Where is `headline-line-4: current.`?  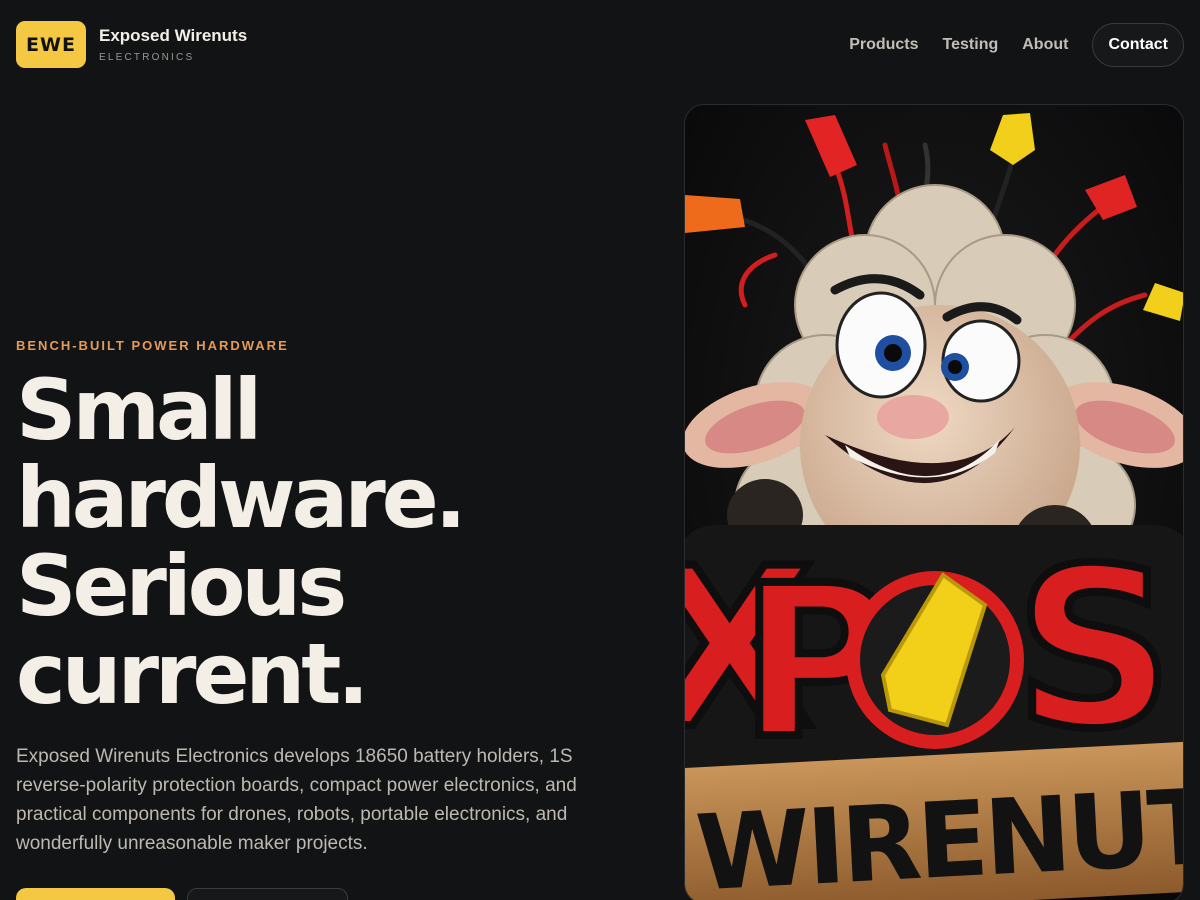
headline-line-4: current. is located at coordinates (192, 674).